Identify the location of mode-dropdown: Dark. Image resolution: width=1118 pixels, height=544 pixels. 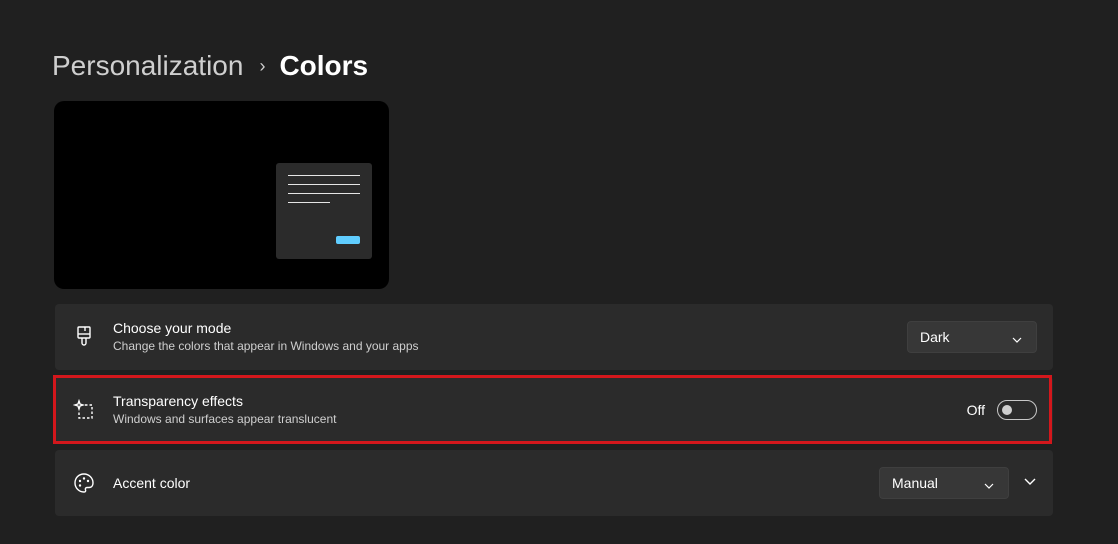
(972, 337).